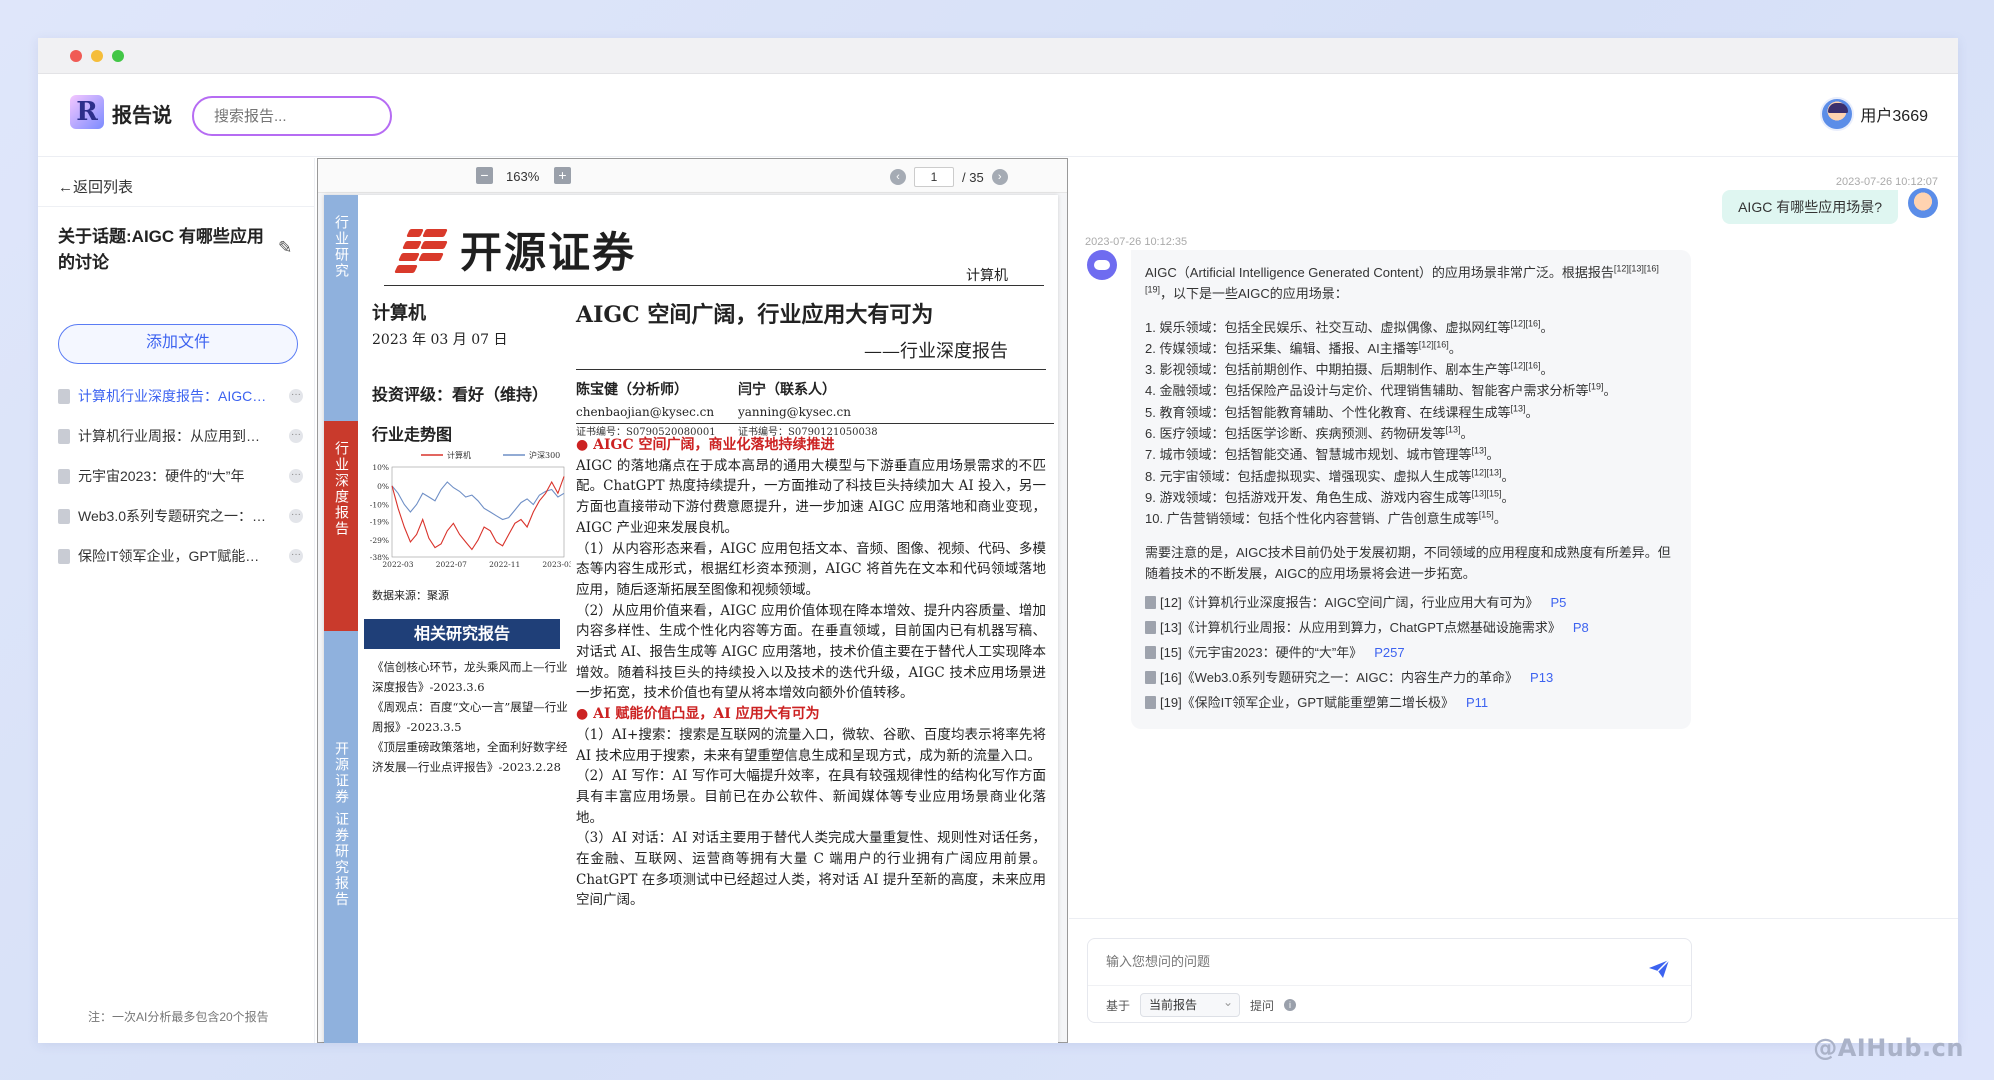  Describe the element at coordinates (998, 56) in the screenshot. I see `window-titlebar` at that location.